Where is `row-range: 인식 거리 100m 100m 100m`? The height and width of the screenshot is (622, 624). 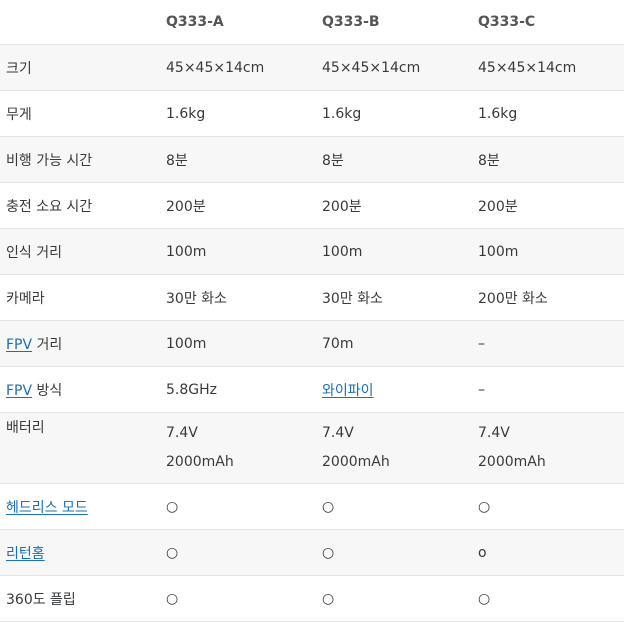
row-range: 인식 거리 100m 100m 100m is located at coordinates (312, 251).